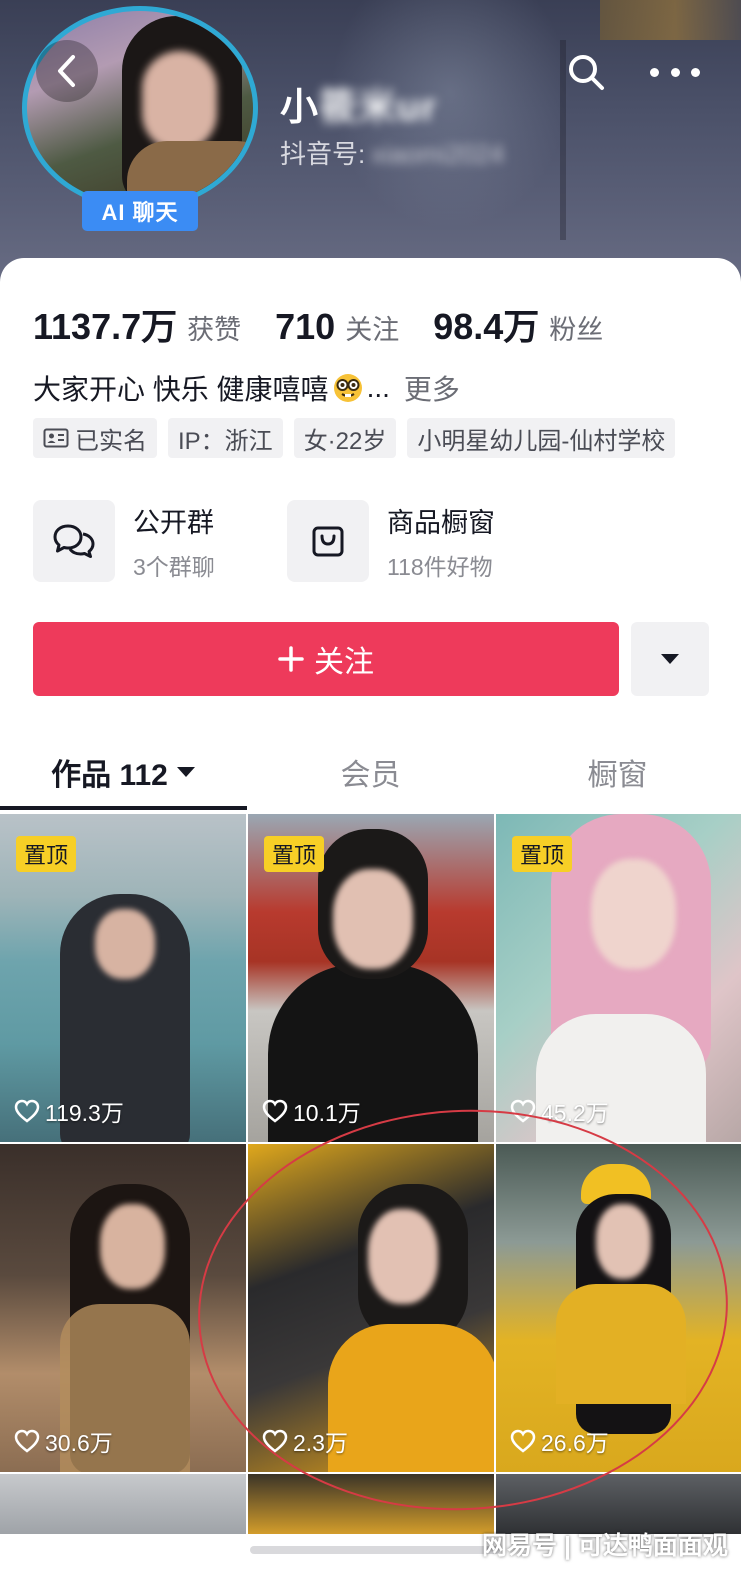 The image size is (750, 1587). What do you see at coordinates (323, 154) in the screenshot?
I see `douyin-id-label: 抖音号:` at bounding box center [323, 154].